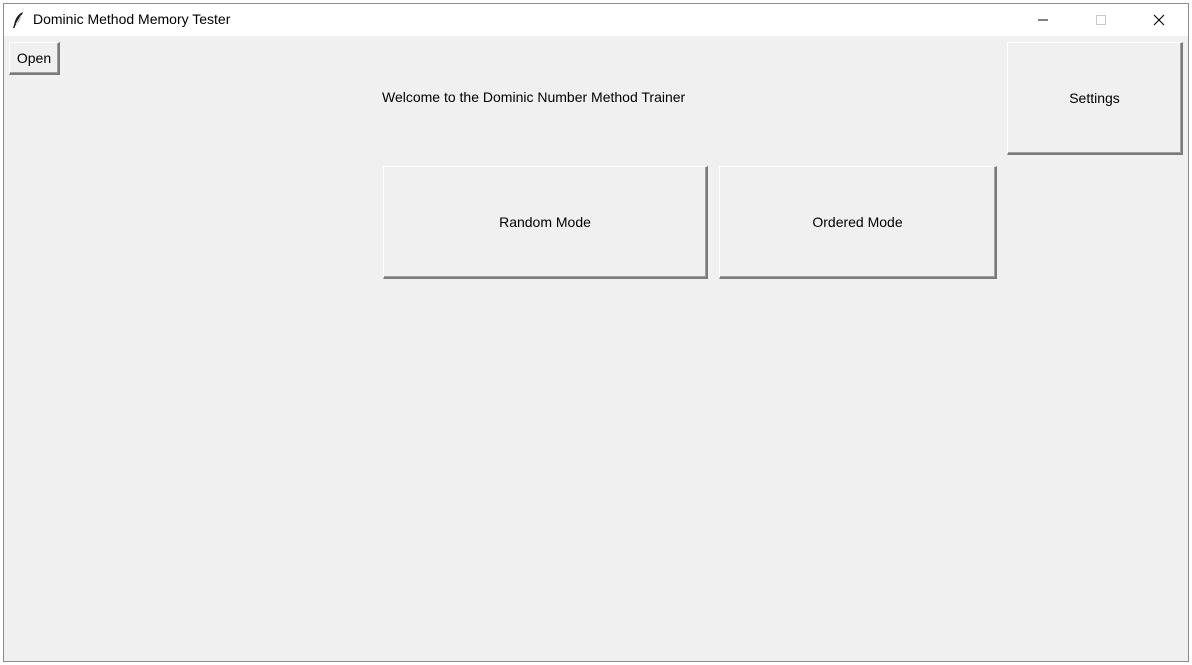  What do you see at coordinates (1095, 98) in the screenshot?
I see `settings-button: Settings` at bounding box center [1095, 98].